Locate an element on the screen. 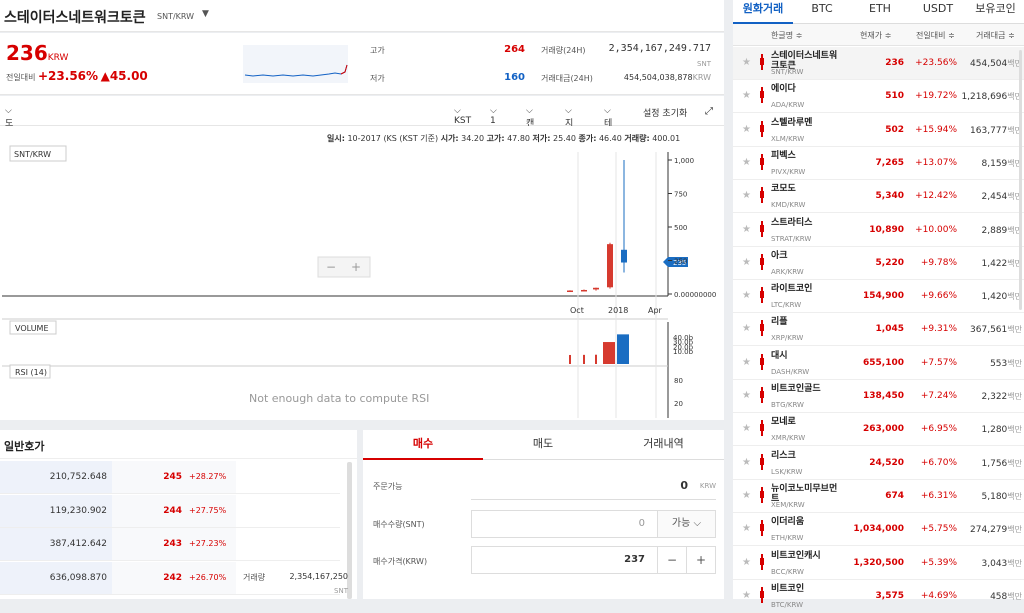 The height and width of the screenshot is (613, 1024). zoom-out-button: − is located at coordinates (331, 267).